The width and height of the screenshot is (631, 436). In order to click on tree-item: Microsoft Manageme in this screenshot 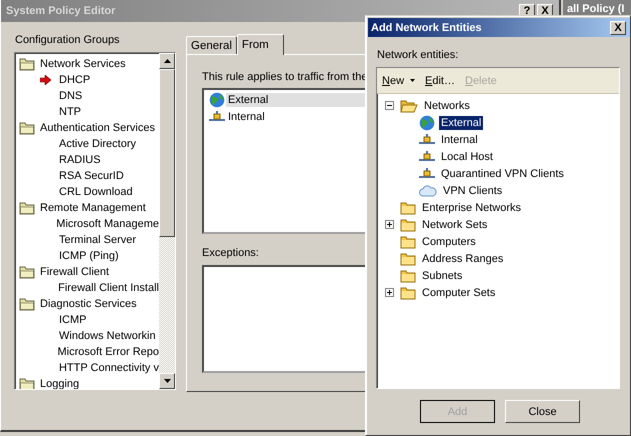, I will do `click(107, 224)`.